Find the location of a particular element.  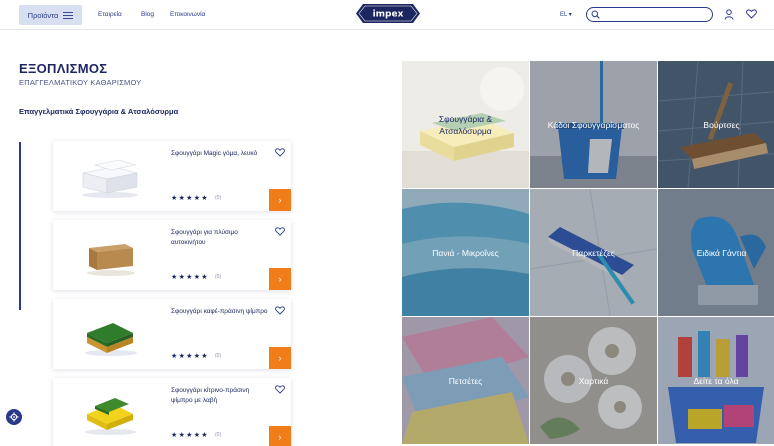

product-name: Σφουγγάρι κίτρινο-πράσινη ψίμπρο με λαβή is located at coordinates (220, 395).